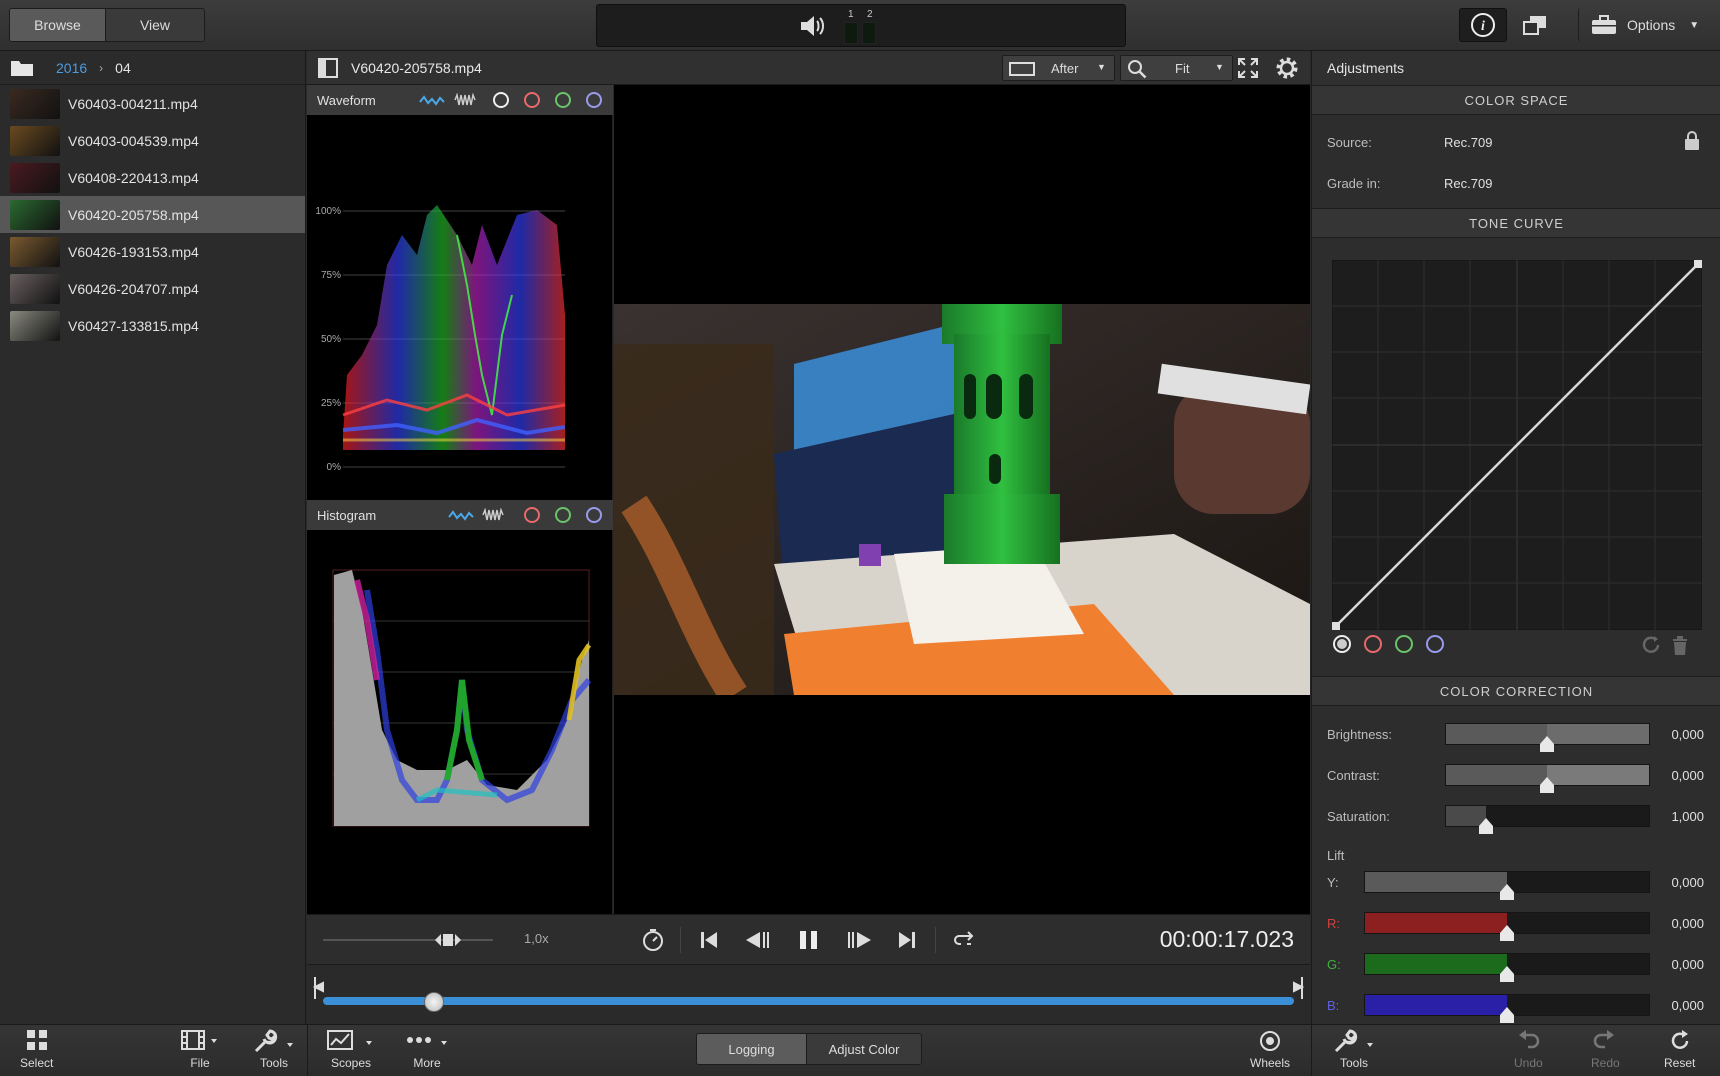  What do you see at coordinates (1435, 644) in the screenshot?
I see `blue-curve-icon` at bounding box center [1435, 644].